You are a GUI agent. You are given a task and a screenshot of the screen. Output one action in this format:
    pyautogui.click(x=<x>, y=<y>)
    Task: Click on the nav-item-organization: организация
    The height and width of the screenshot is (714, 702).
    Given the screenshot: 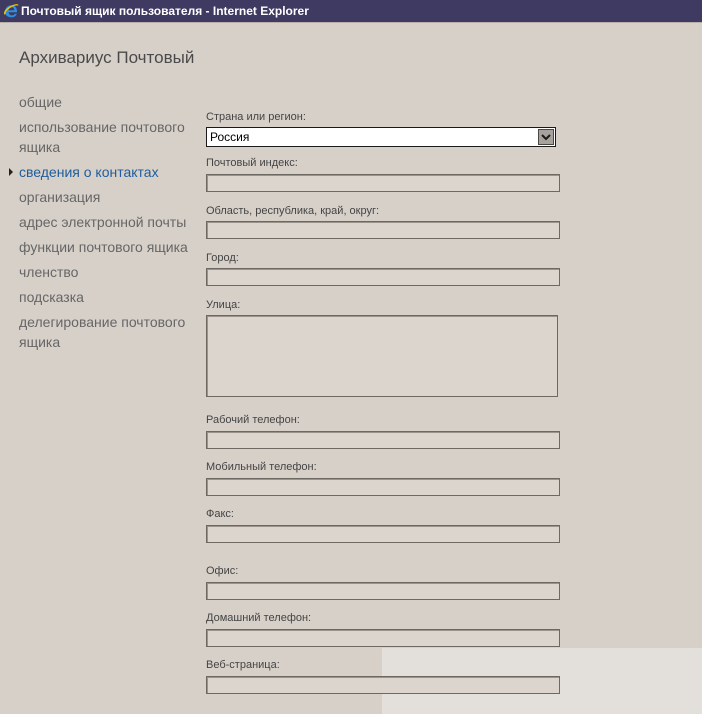 What is the action you would take?
    pyautogui.click(x=106, y=197)
    